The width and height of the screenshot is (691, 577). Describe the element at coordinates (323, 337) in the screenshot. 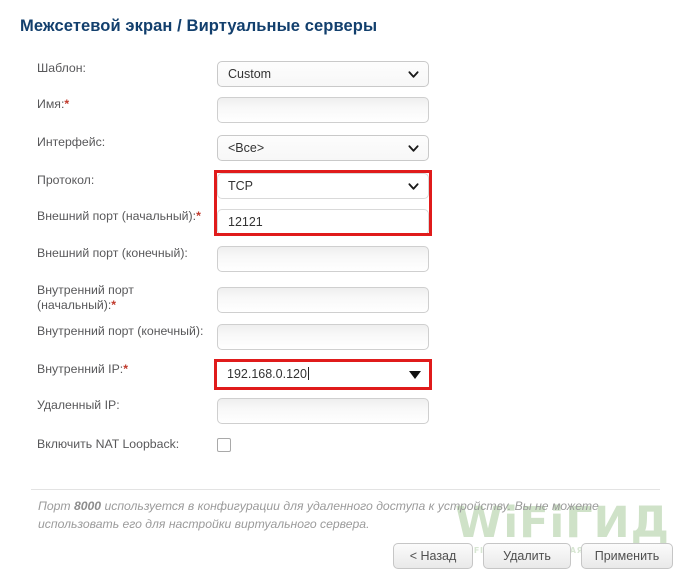

I see `input-internal-port-end` at that location.